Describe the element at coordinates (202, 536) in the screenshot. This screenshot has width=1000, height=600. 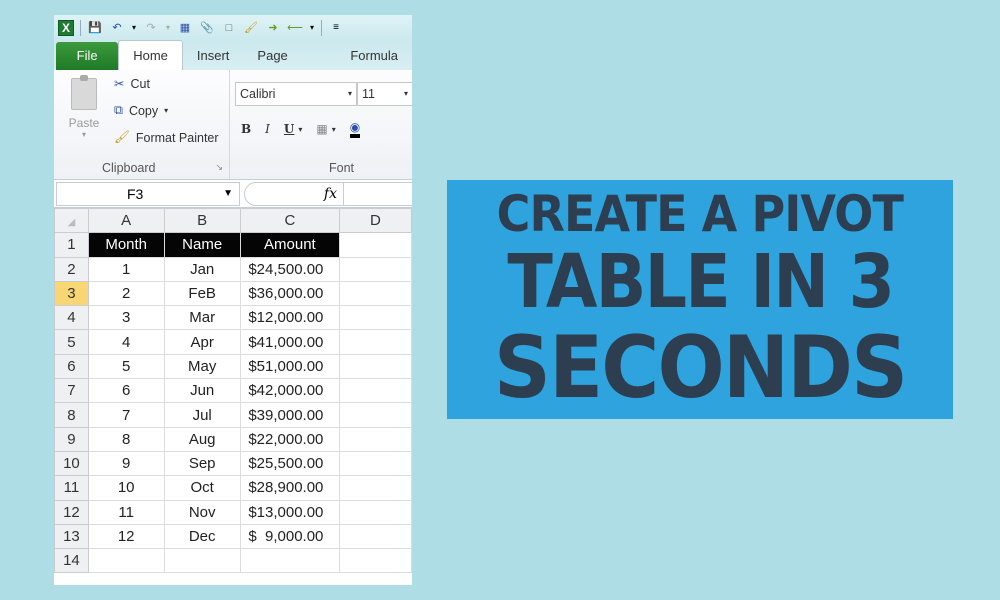
I see `cell-name: Dec` at that location.